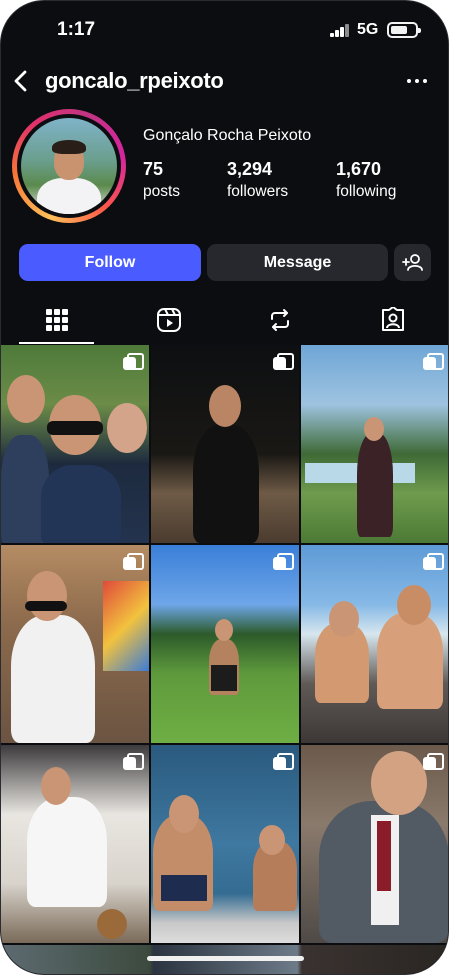 This screenshot has height=975, width=449. I want to click on profile-header: goncalo_rpeixoto, so click(224, 81).